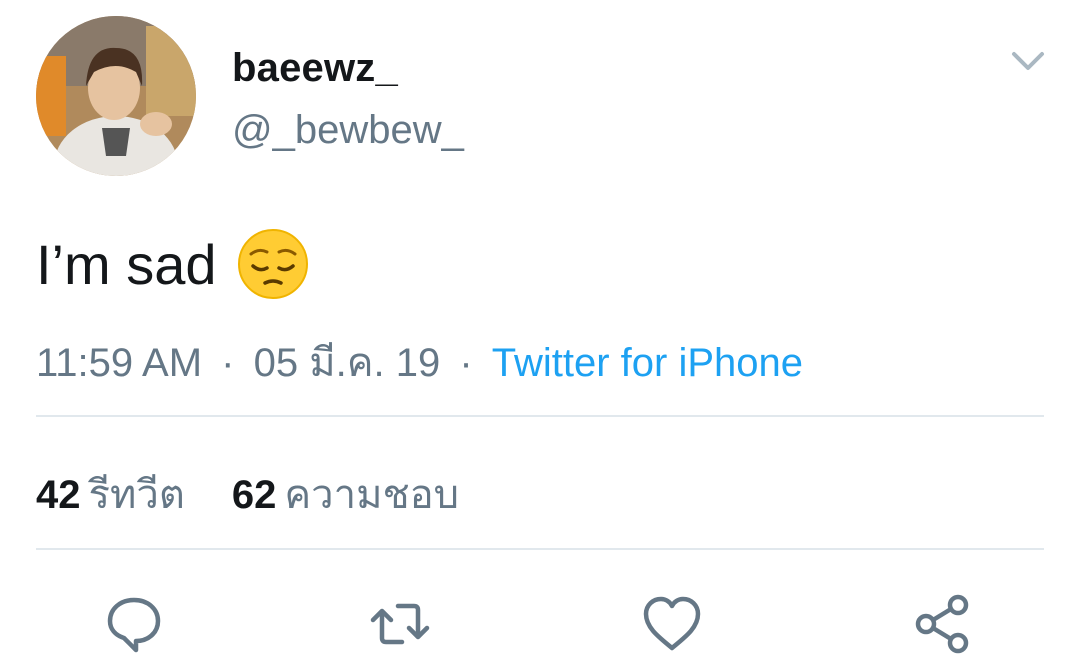  I want to click on action-bar, so click(534, 624).